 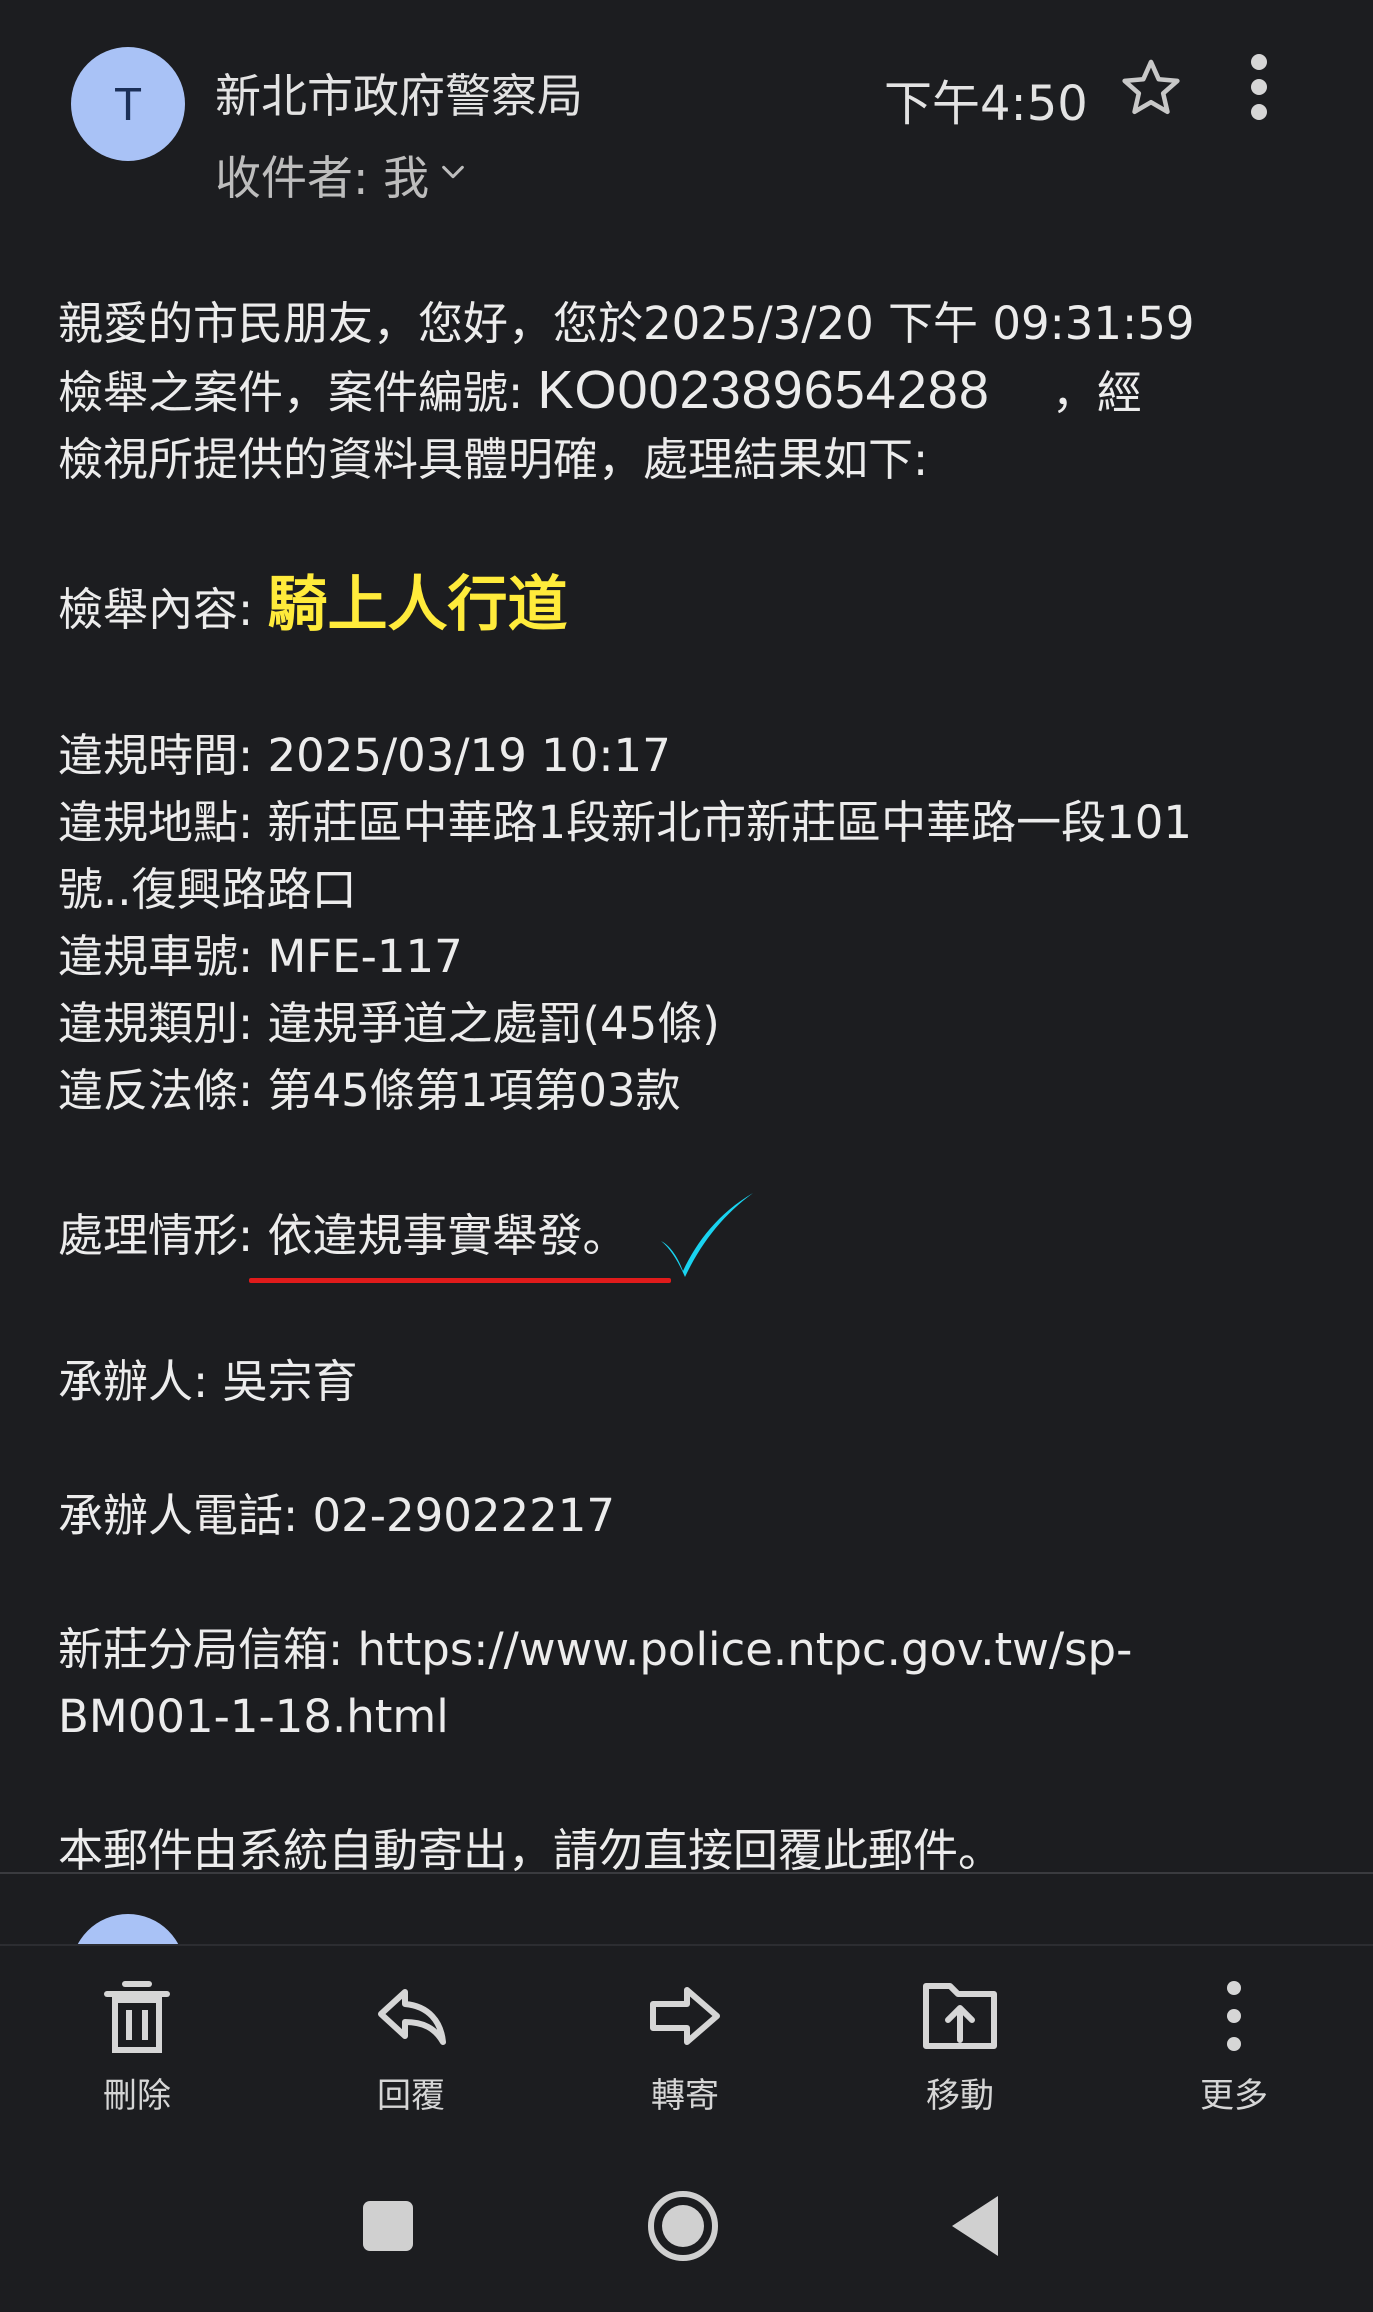 What do you see at coordinates (412, 2017) in the screenshot?
I see `reply-icon` at bounding box center [412, 2017].